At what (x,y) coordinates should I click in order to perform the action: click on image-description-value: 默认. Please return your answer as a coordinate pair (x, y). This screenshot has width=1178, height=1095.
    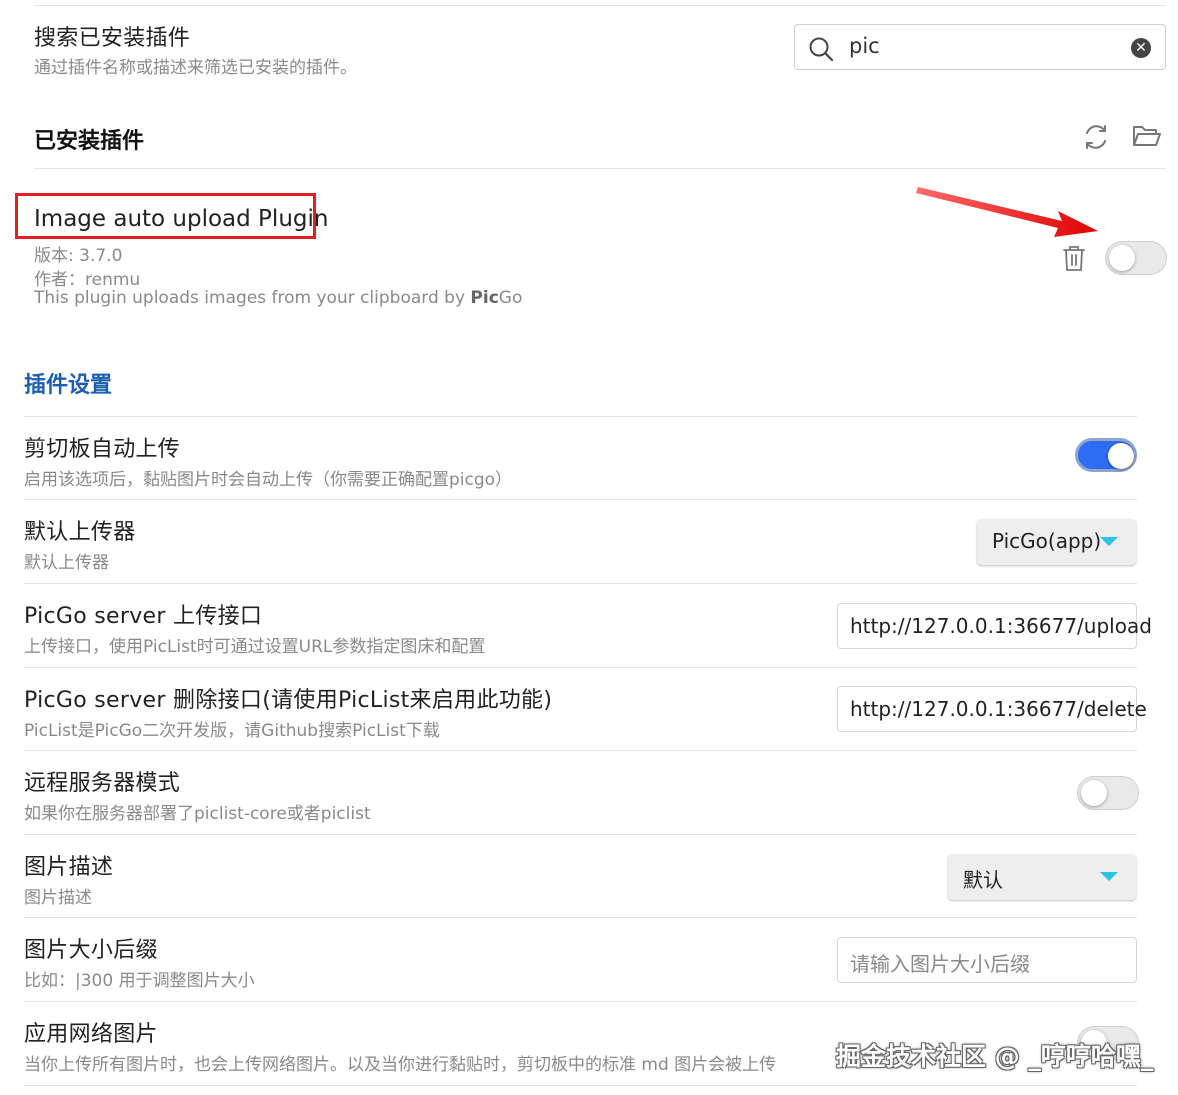
    Looking at the image, I should click on (983, 880).